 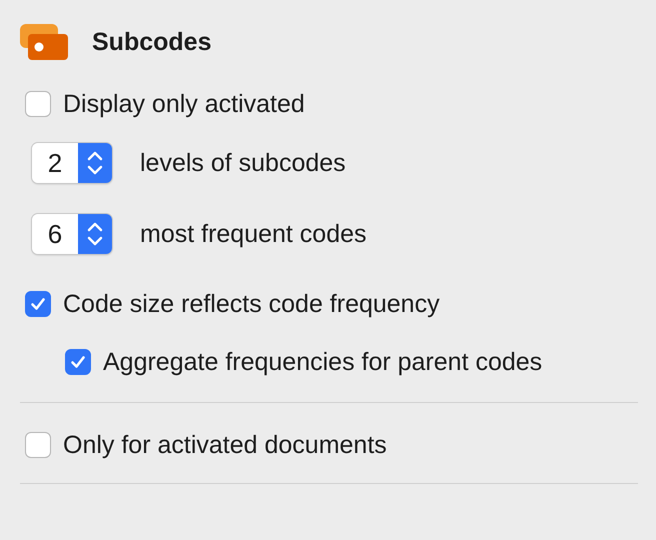 I want to click on checkbox-label: Code size reflects code frequency, so click(x=251, y=304).